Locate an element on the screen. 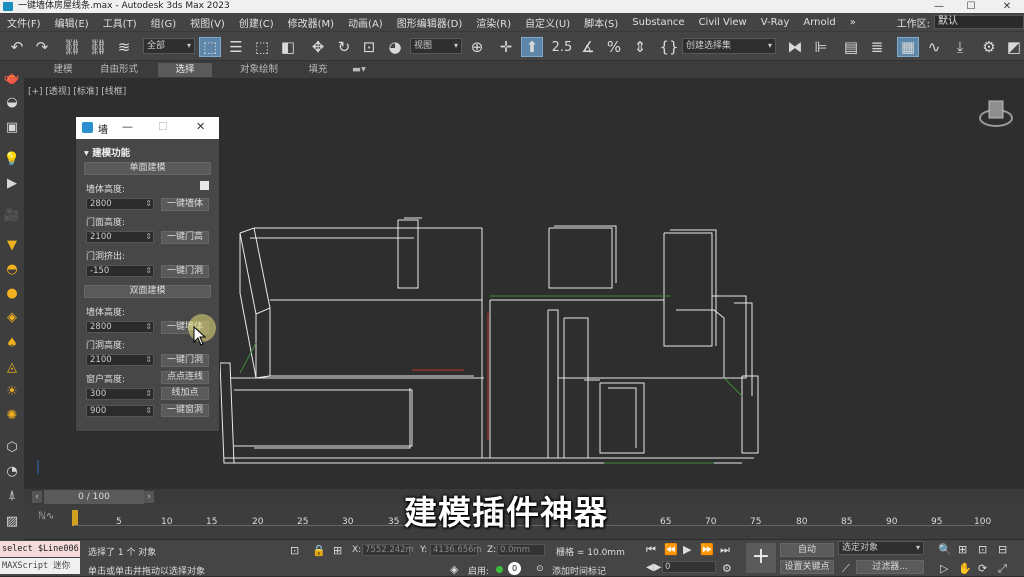 This screenshot has height=577, width=1024. angle-snap-icon: ∡ is located at coordinates (588, 47).